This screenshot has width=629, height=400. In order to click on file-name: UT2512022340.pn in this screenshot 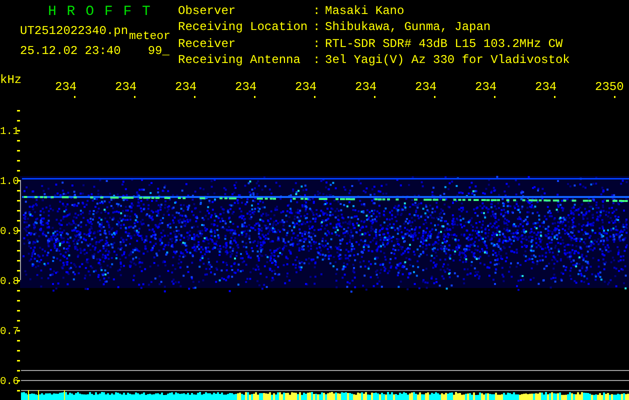, I will do `click(74, 32)`.